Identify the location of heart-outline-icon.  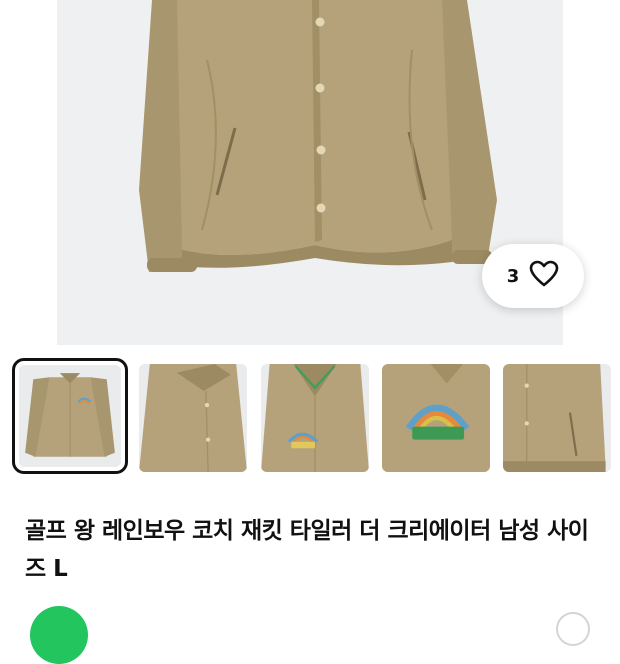
(544, 276).